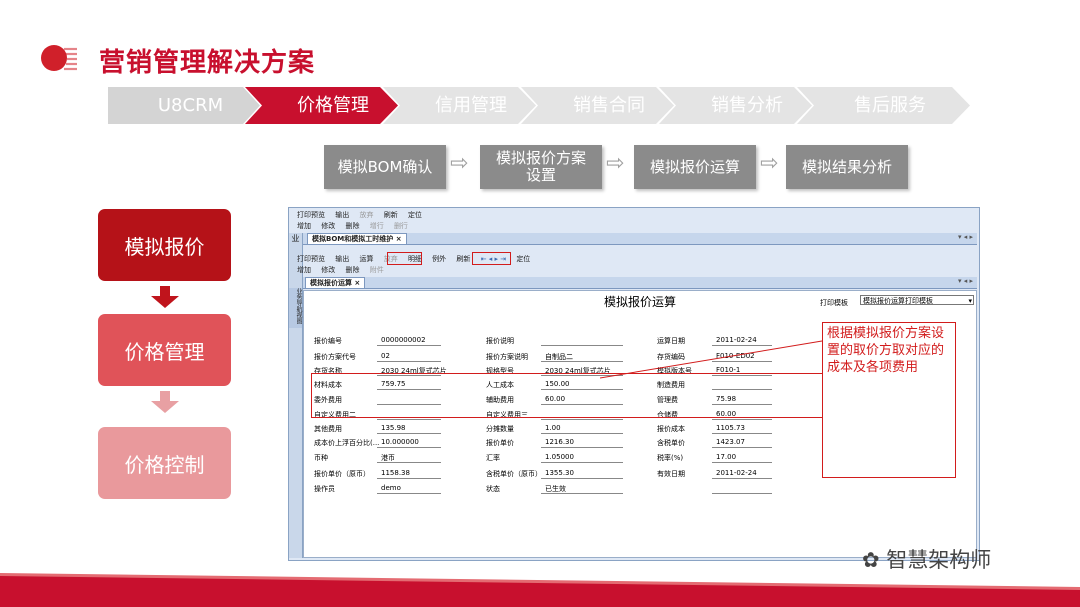 The image size is (1080, 607). What do you see at coordinates (507, 357) in the screenshot?
I see `field-label: 报价方案说明` at bounding box center [507, 357].